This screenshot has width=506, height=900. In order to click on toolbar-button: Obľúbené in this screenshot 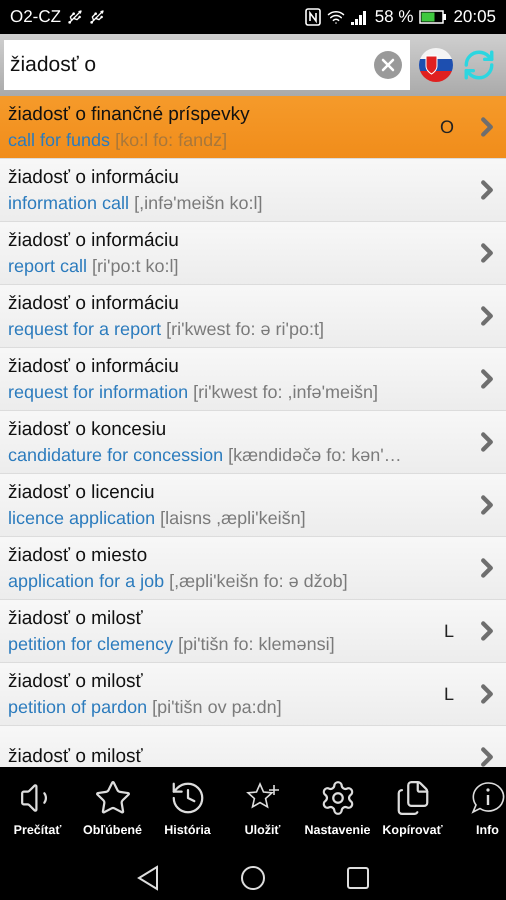, I will do `click(112, 817)`.